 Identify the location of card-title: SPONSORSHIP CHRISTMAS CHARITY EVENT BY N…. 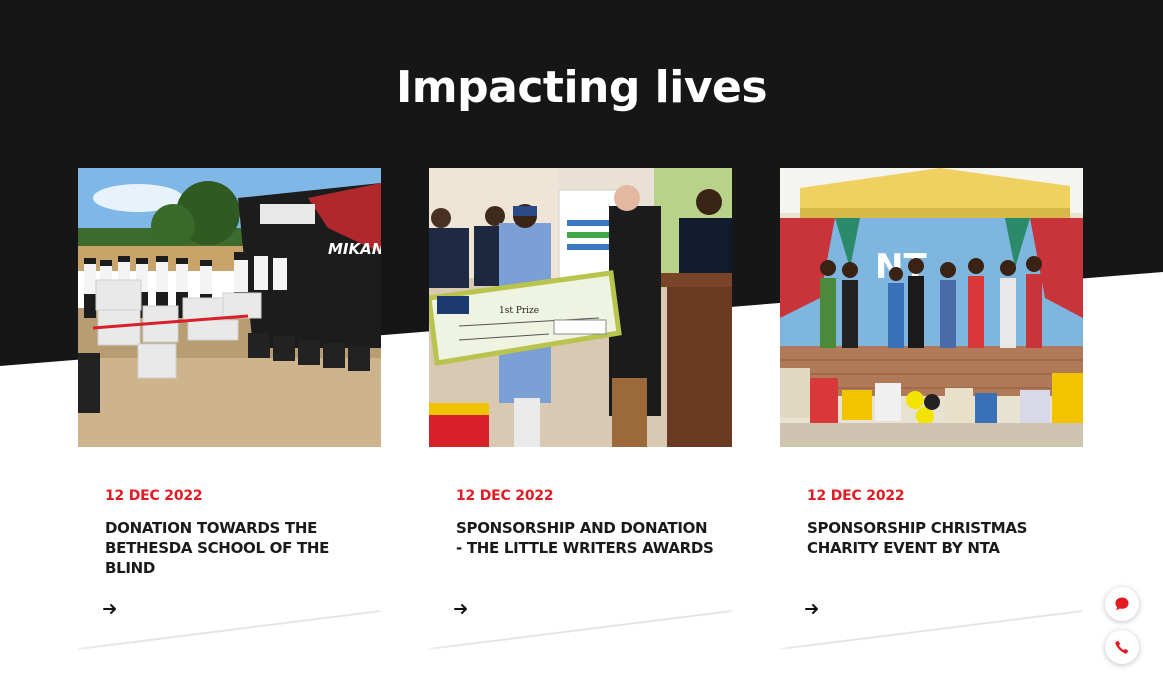
(927, 538).